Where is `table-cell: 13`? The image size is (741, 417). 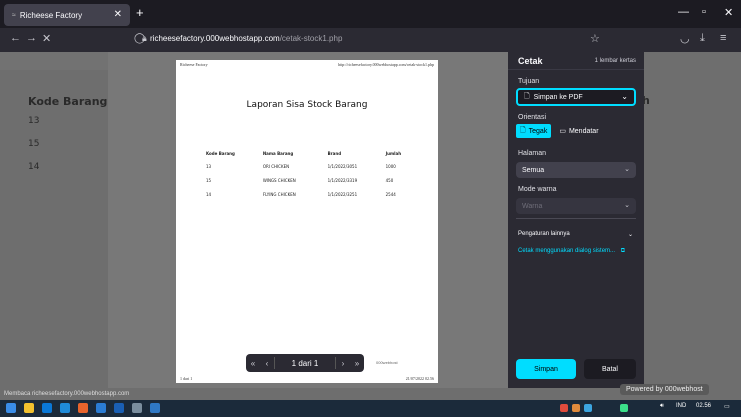 table-cell: 13 is located at coordinates (209, 166).